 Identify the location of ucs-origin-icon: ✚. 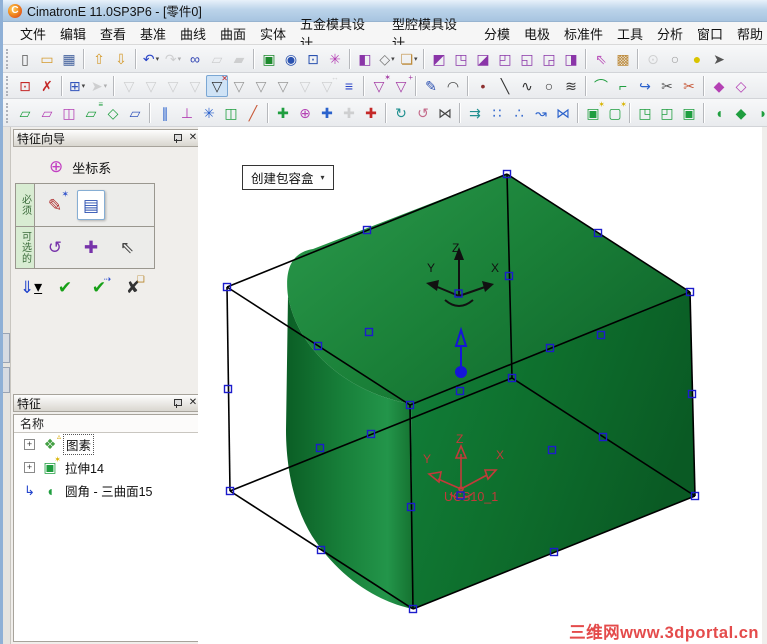
(327, 113).